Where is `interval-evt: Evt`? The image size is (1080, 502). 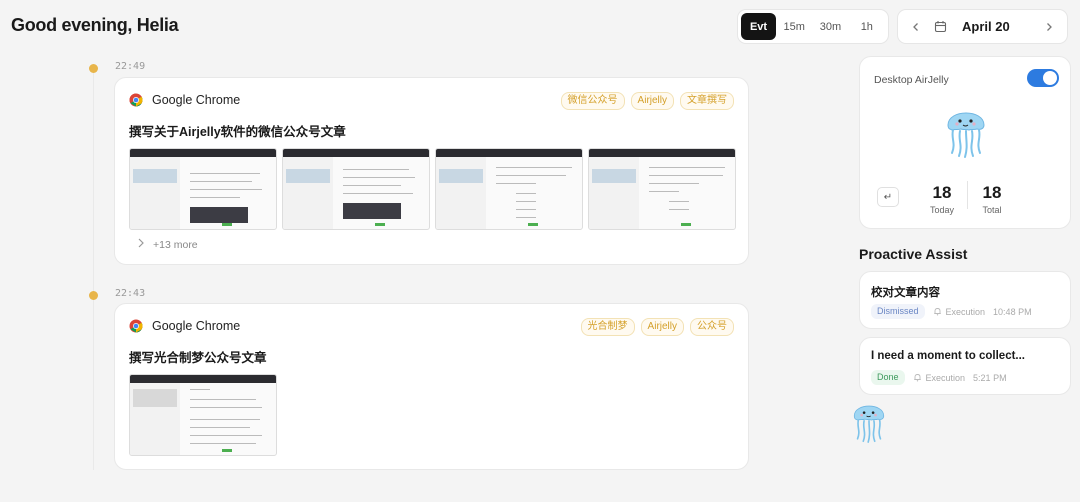
interval-evt: Evt is located at coordinates (758, 26).